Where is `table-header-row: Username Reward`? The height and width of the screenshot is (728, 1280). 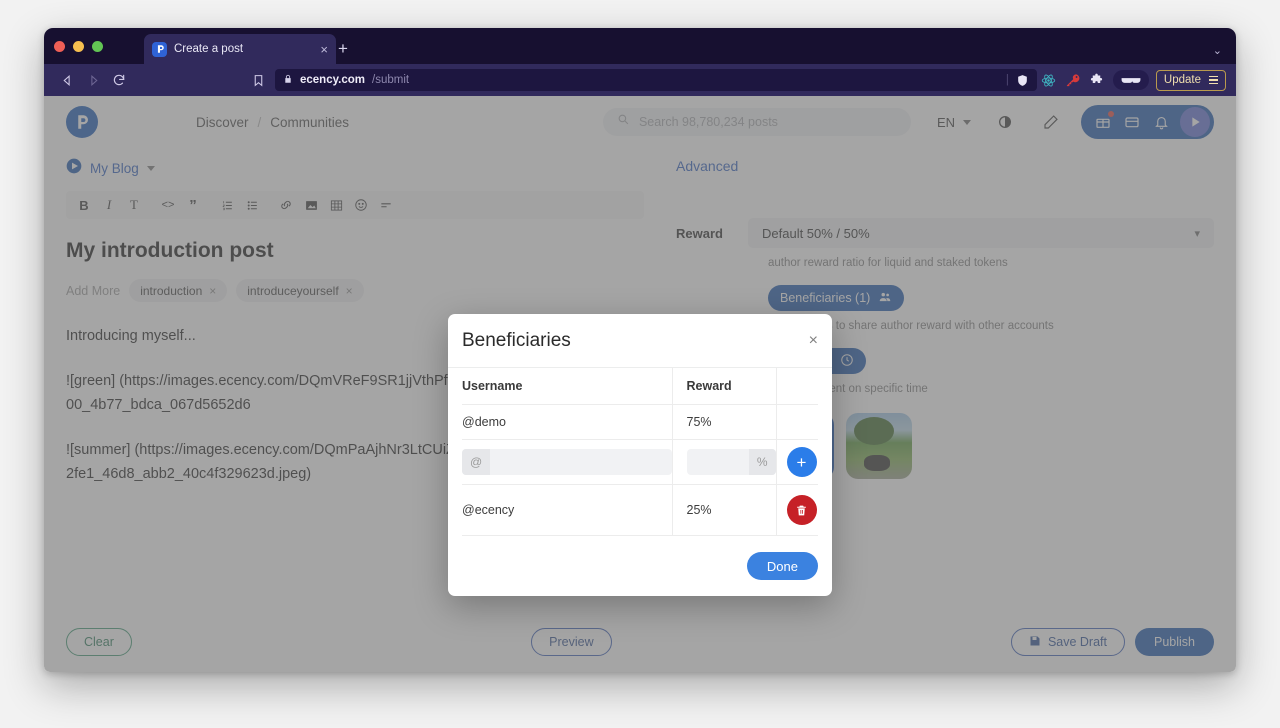 table-header-row: Username Reward is located at coordinates (640, 386).